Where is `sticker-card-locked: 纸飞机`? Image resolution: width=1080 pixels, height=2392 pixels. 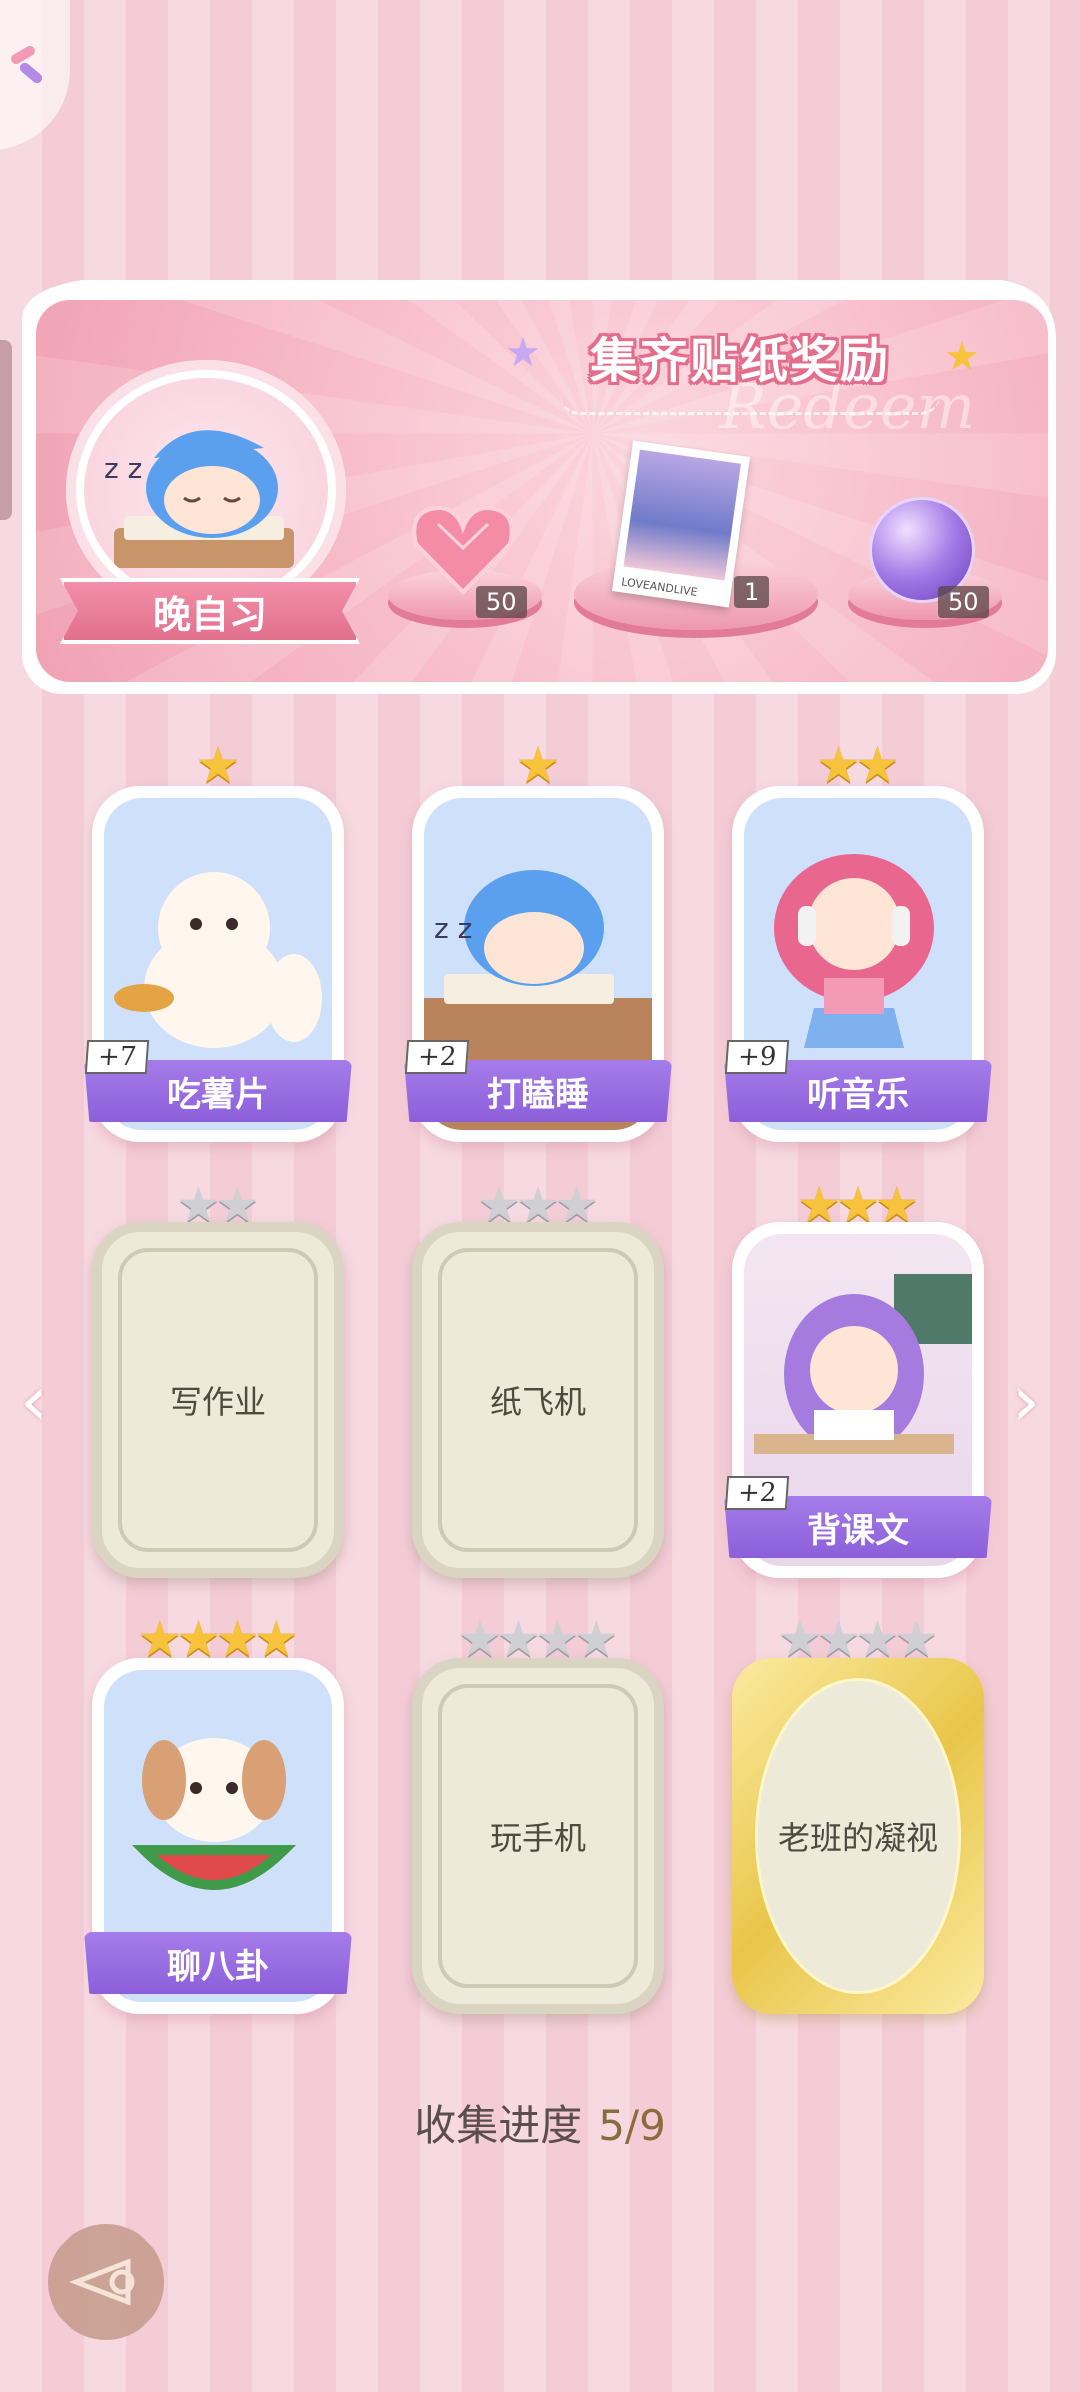 sticker-card-locked: 纸飞机 is located at coordinates (538, 1400).